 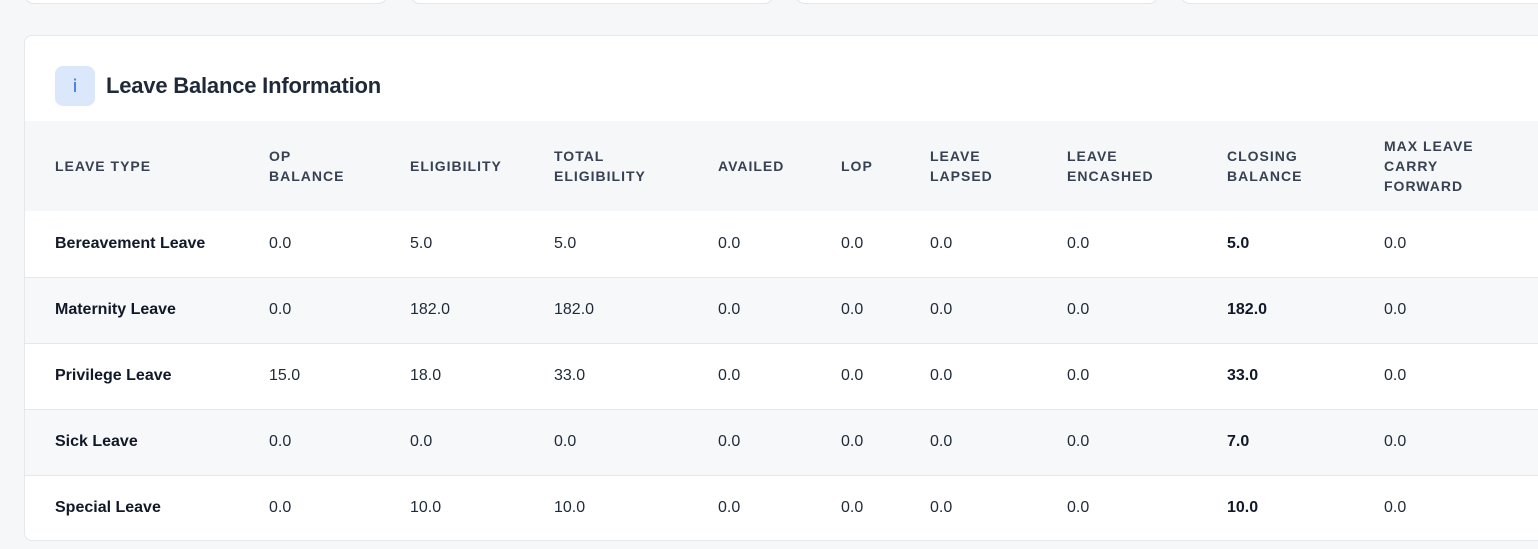 I want to click on table-row: Sick Leave 0.0 0.0 0.0 0.0 0.0 0.0 0.0 7.0 0.0, so click(x=781, y=442).